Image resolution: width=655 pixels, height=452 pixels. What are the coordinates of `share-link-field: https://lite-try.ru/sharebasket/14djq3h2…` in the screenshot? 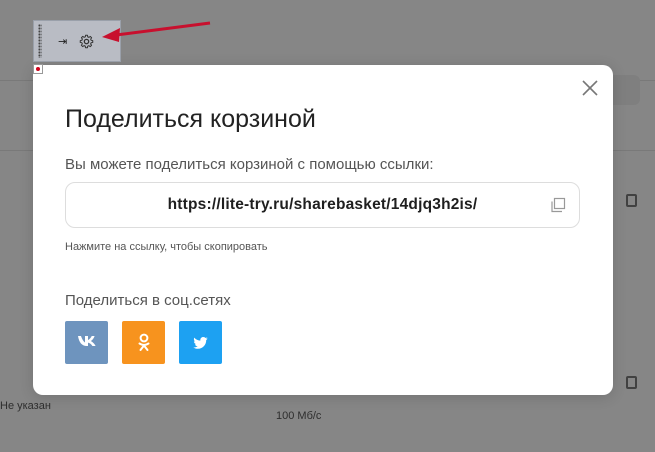 It's located at (322, 205).